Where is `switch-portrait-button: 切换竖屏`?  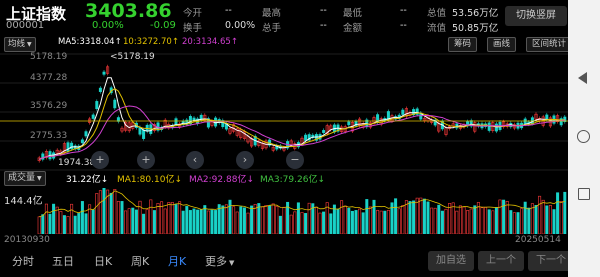 switch-portrait-button: 切换竖屏 is located at coordinates (536, 16).